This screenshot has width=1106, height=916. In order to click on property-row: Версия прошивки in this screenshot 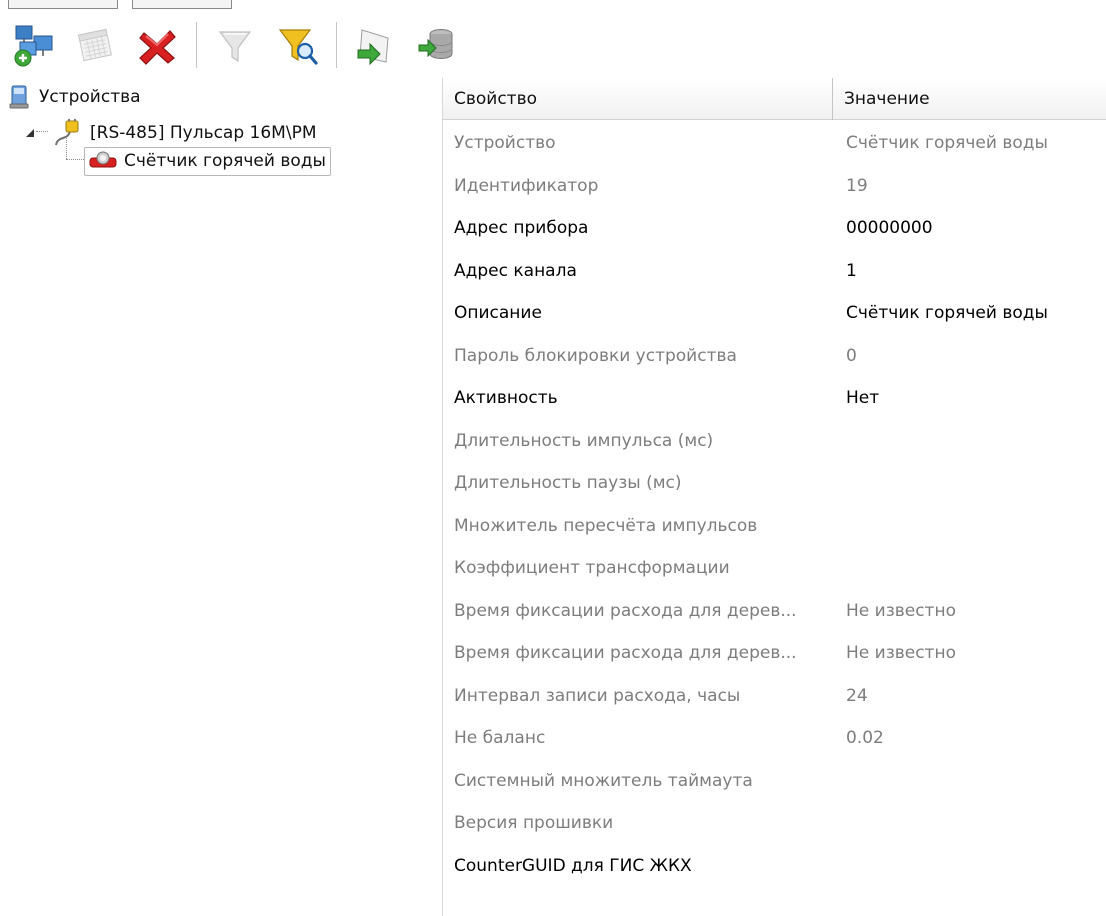, I will do `click(774, 823)`.